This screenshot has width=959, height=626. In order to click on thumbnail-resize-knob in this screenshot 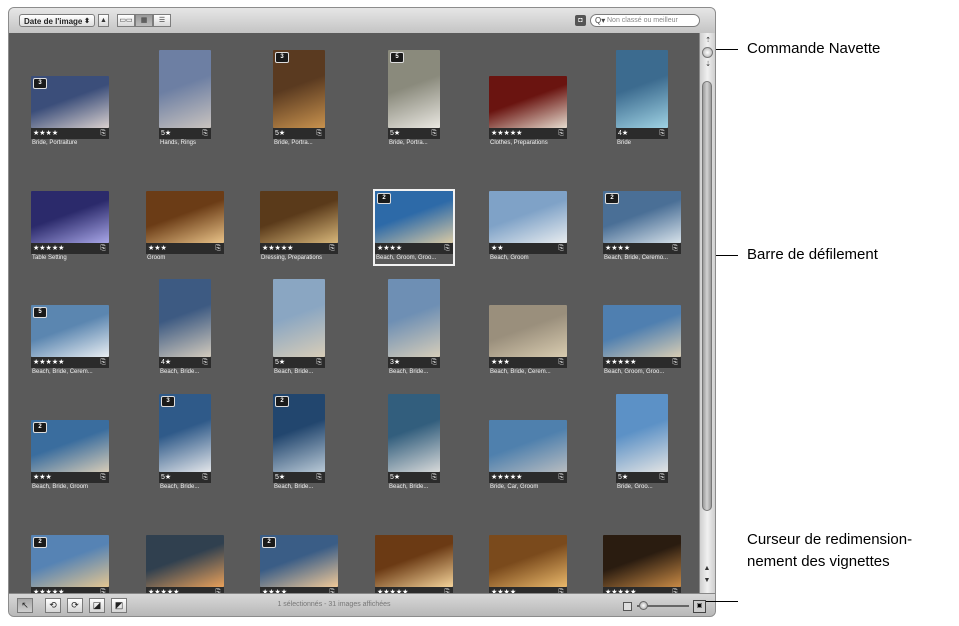, I will do `click(643, 605)`.